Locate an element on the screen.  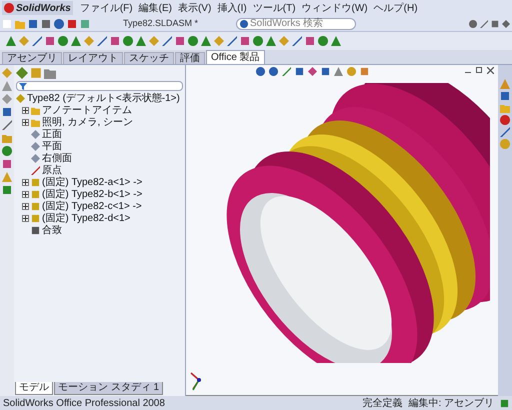
tree-item: 平面 is located at coordinates (52, 146).